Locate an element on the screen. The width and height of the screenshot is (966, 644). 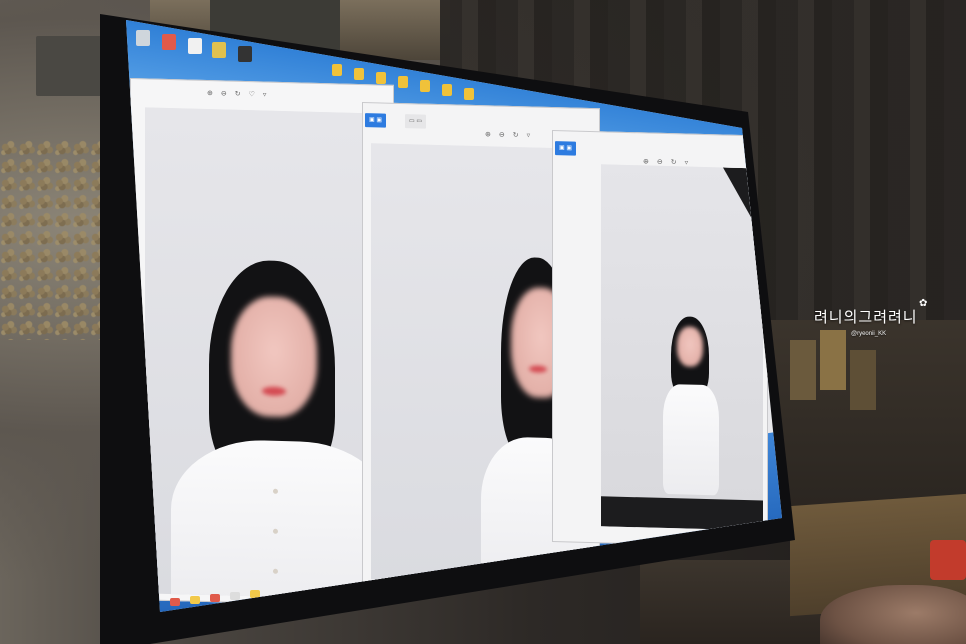
full-body-photo is located at coordinates (682, 347).